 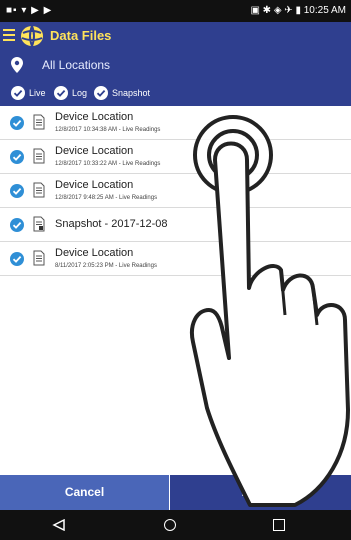 I want to click on android-nav-bar, so click(x=175, y=525).